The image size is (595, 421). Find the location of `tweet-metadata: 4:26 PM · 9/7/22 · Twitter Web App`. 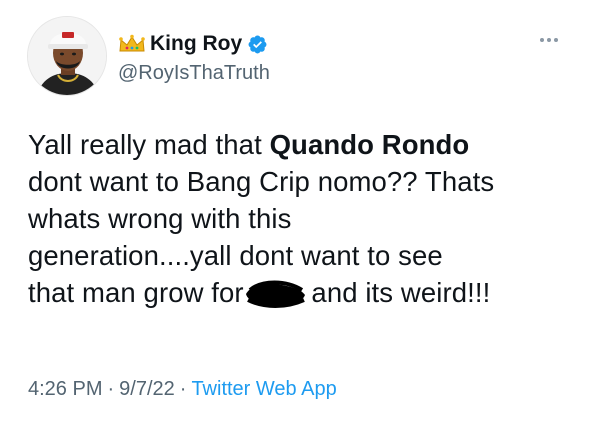

tweet-metadata: 4:26 PM · 9/7/22 · Twitter Web App is located at coordinates (182, 389).